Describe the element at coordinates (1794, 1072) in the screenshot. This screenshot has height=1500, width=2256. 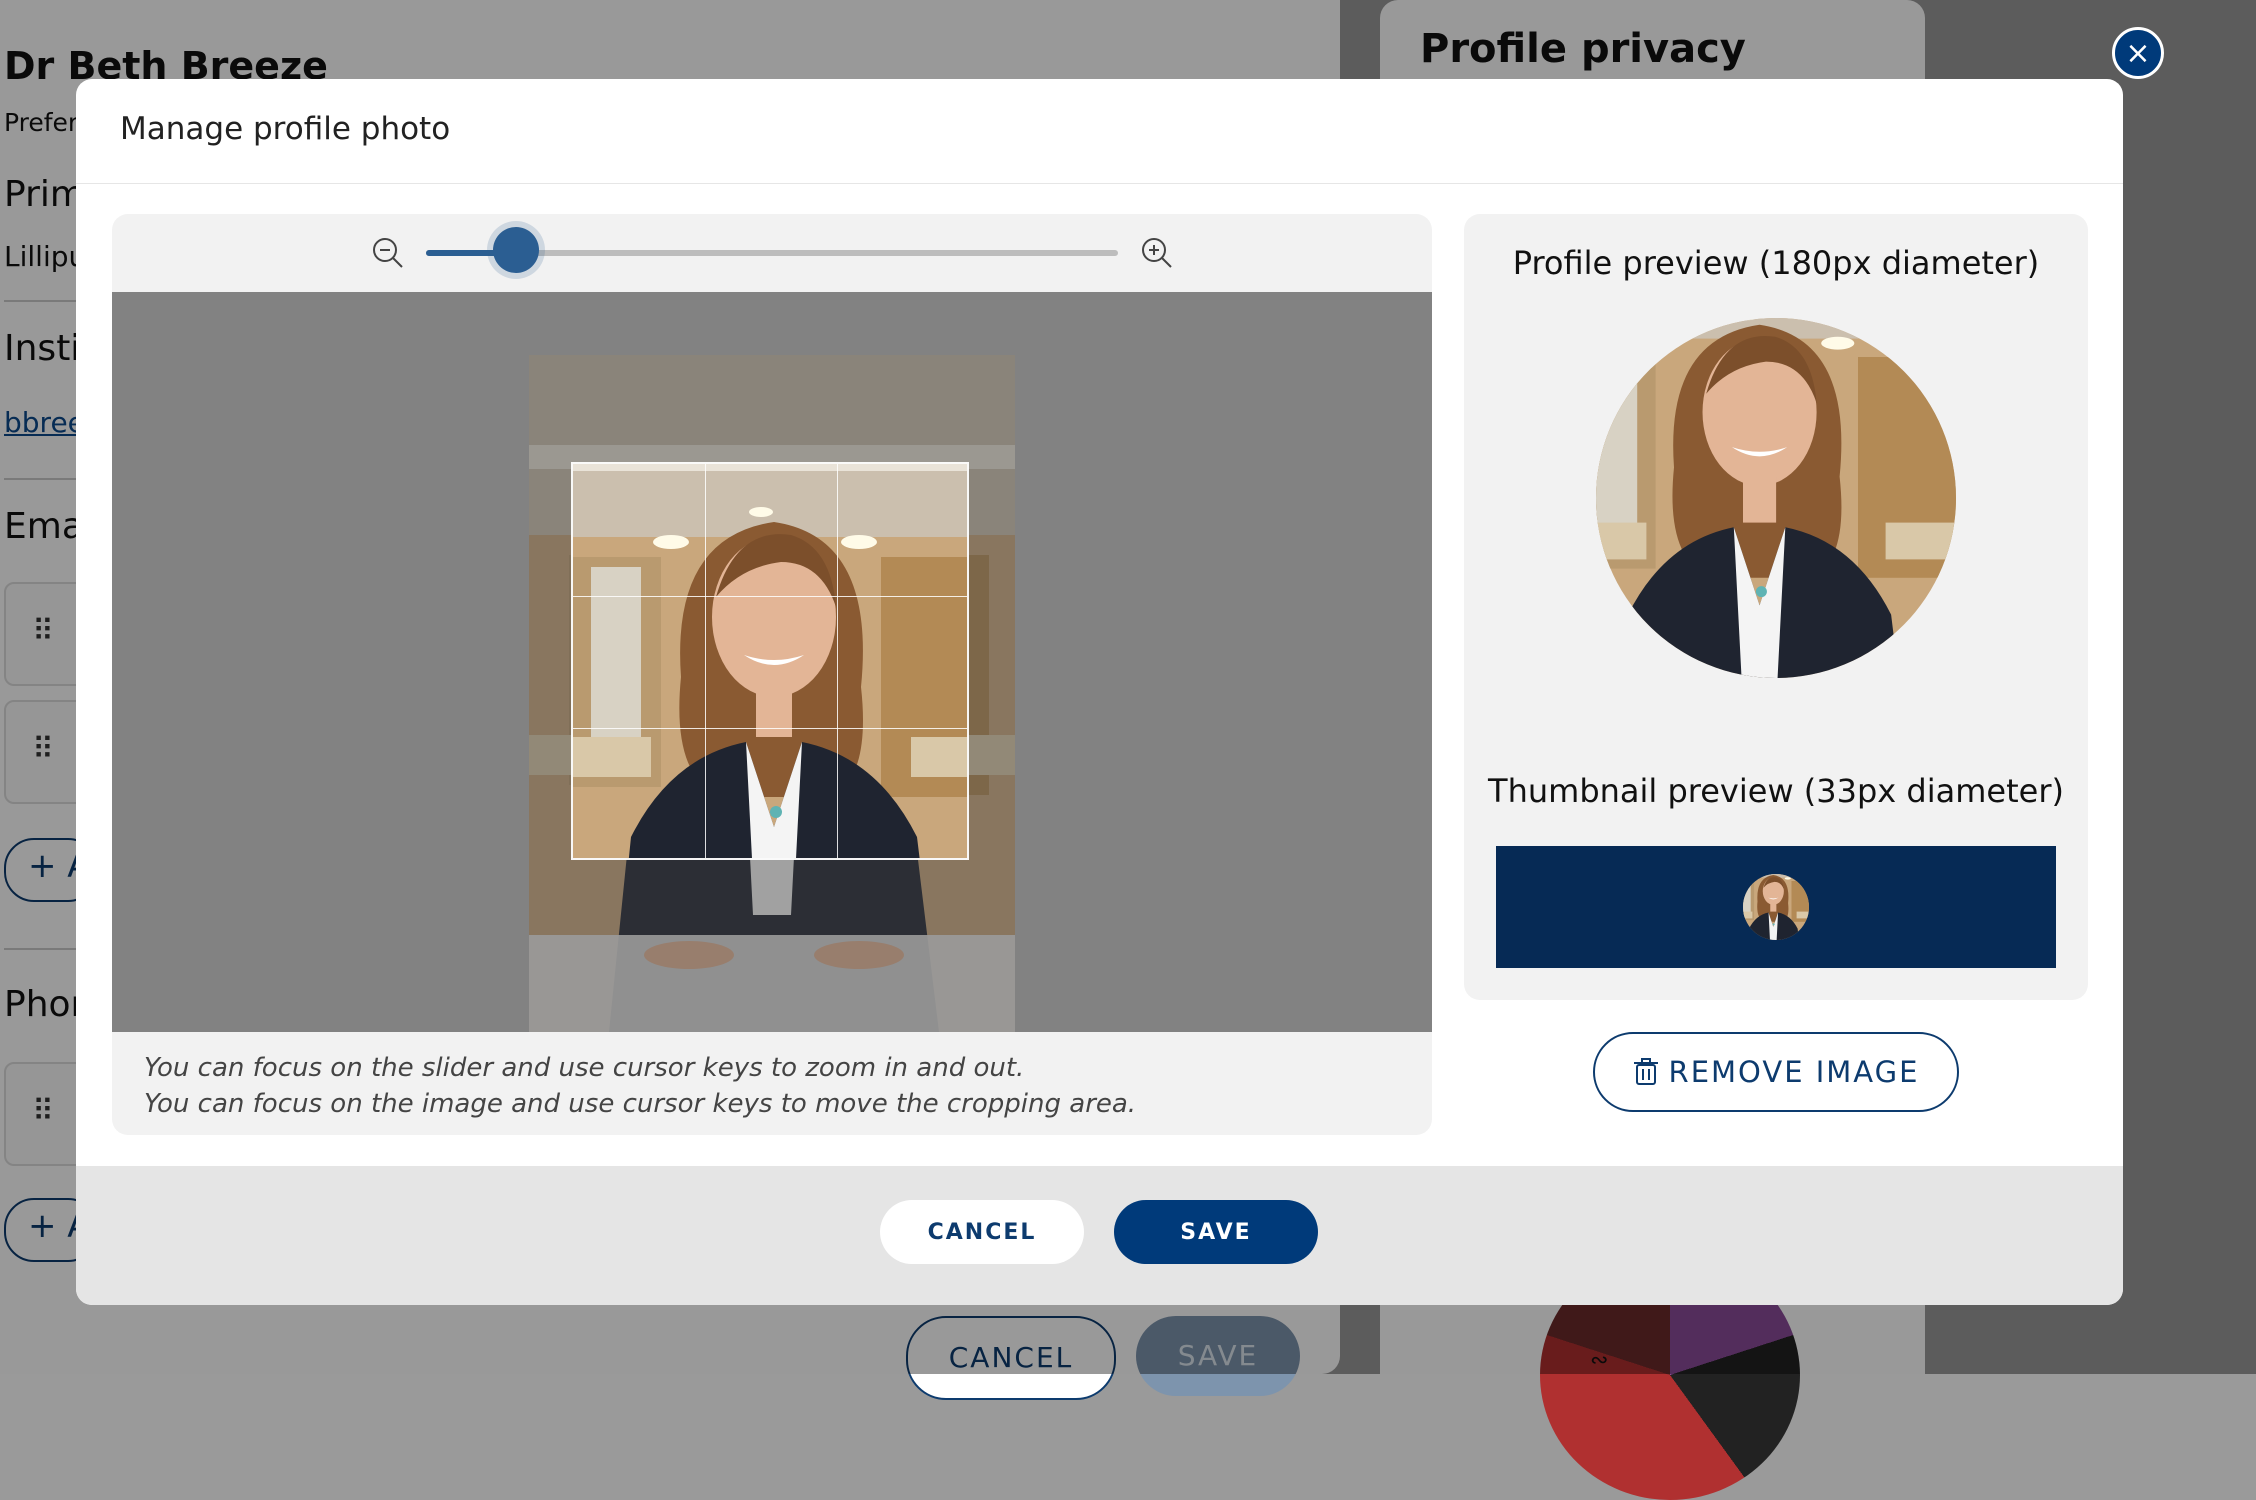
I see `remove-image-label: REMOVE IMAGE` at that location.